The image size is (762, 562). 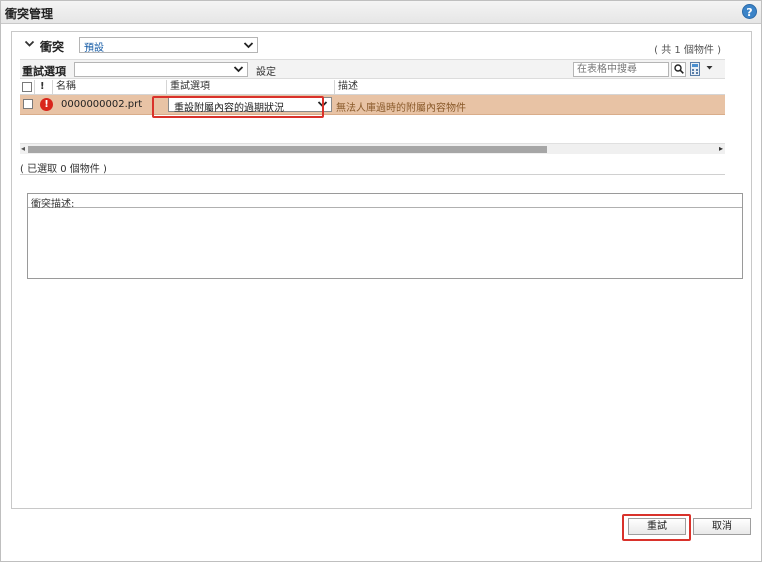 What do you see at coordinates (53, 204) in the screenshot?
I see `description-label: 衝突描述:` at bounding box center [53, 204].